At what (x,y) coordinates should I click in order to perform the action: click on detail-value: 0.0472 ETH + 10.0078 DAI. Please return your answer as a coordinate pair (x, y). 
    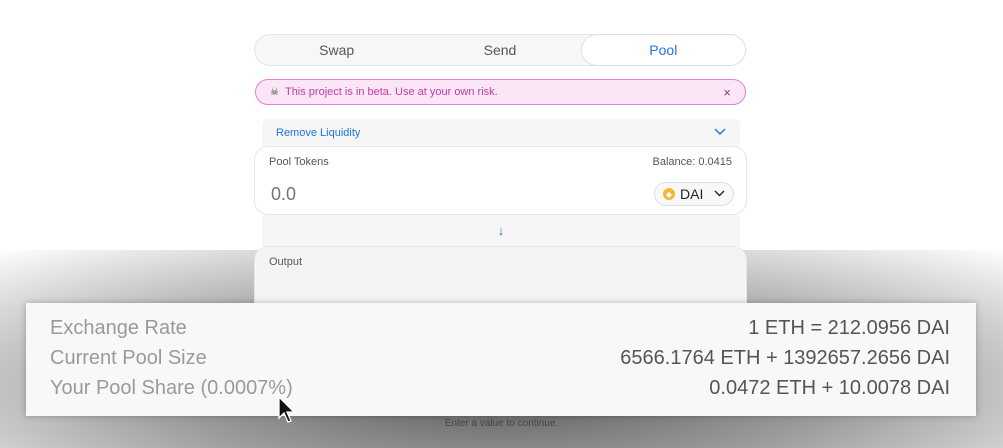
    Looking at the image, I should click on (829, 387).